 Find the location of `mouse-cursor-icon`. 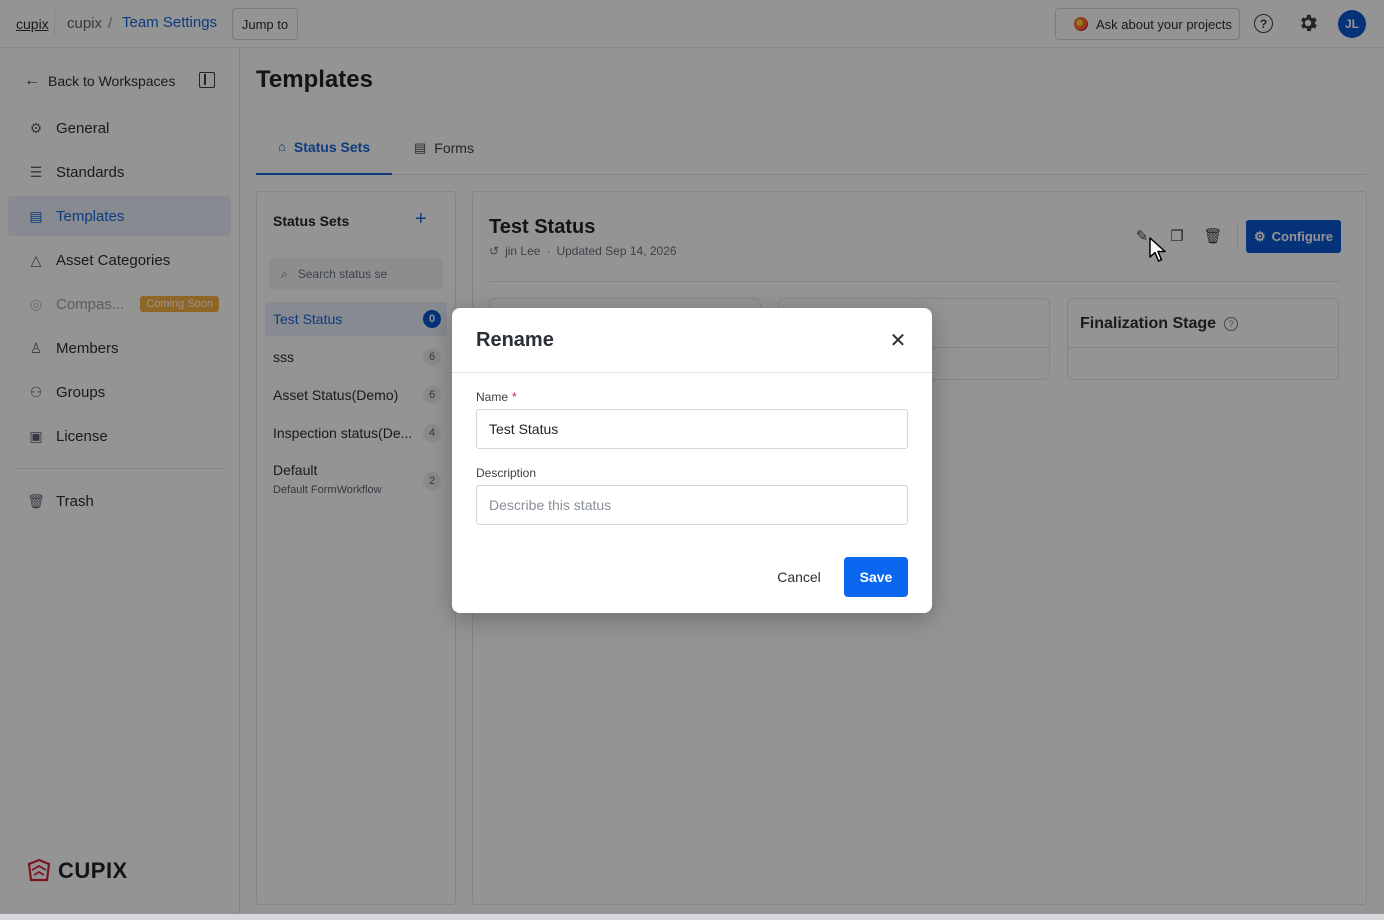

mouse-cursor-icon is located at coordinates (1157, 249).